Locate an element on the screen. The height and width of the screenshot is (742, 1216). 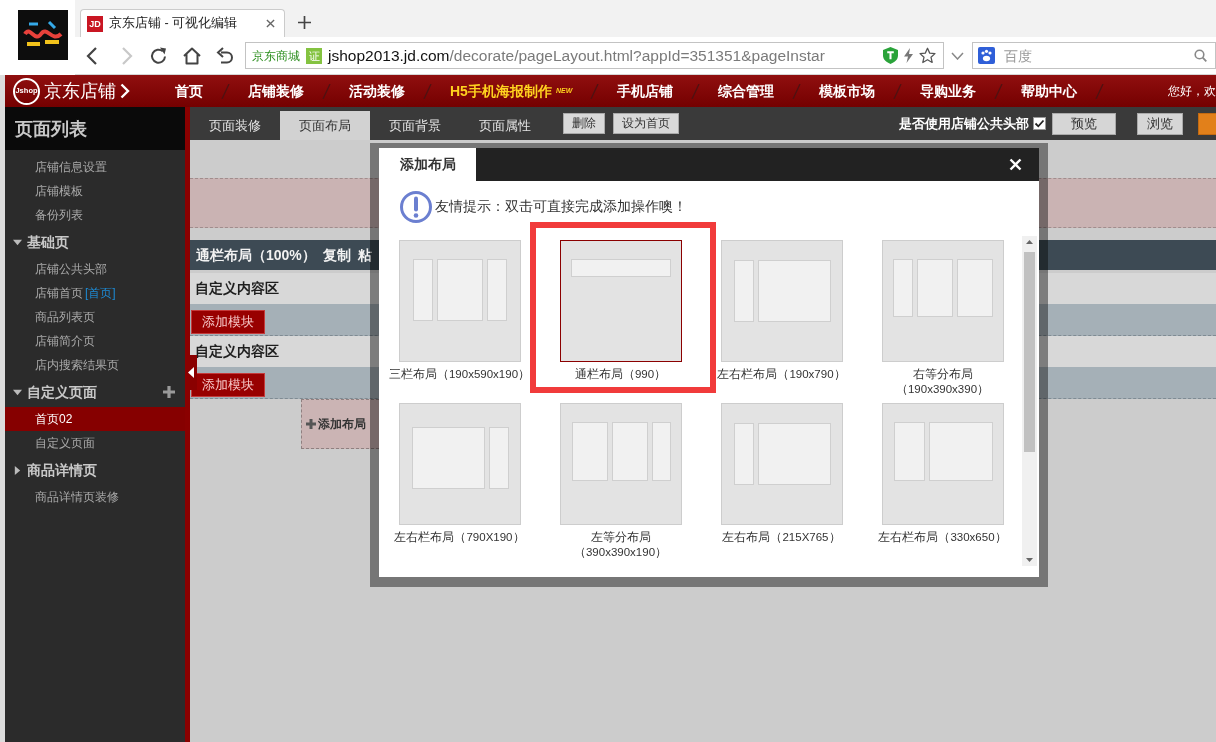
nav-link: 手机店铺 is located at coordinates (645, 91).